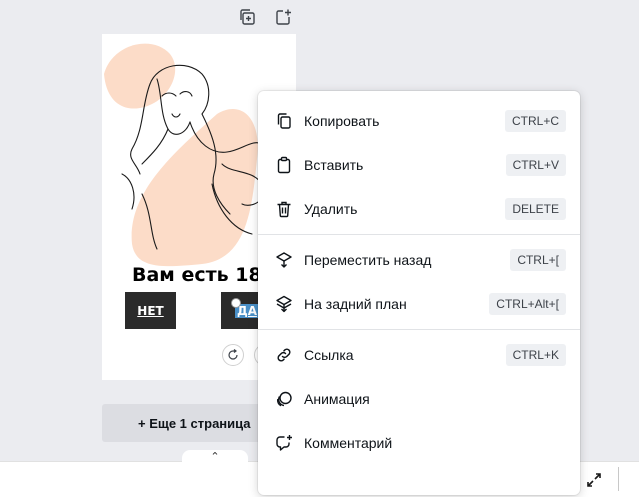  I want to click on copy-icon, so click(284, 121).